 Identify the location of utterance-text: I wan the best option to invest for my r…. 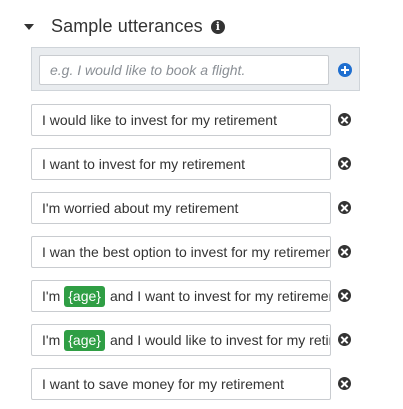
(181, 252).